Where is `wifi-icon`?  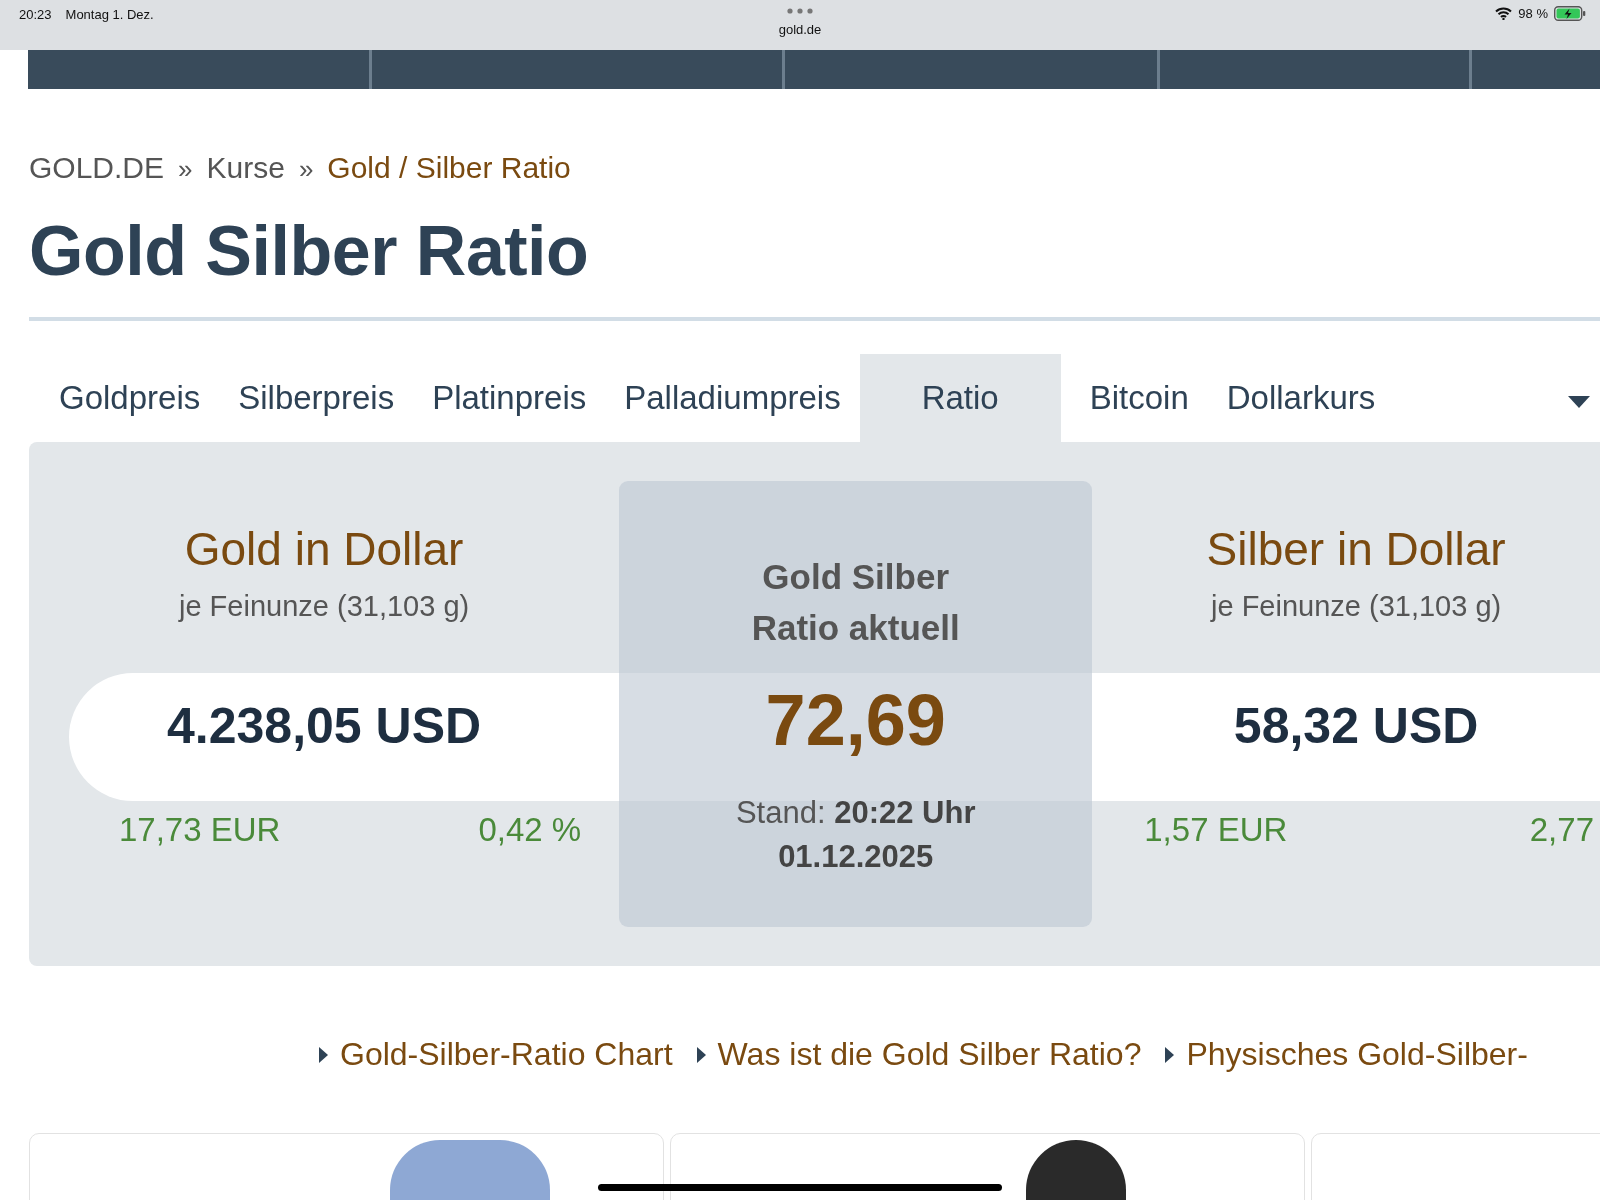
wifi-icon is located at coordinates (1504, 13).